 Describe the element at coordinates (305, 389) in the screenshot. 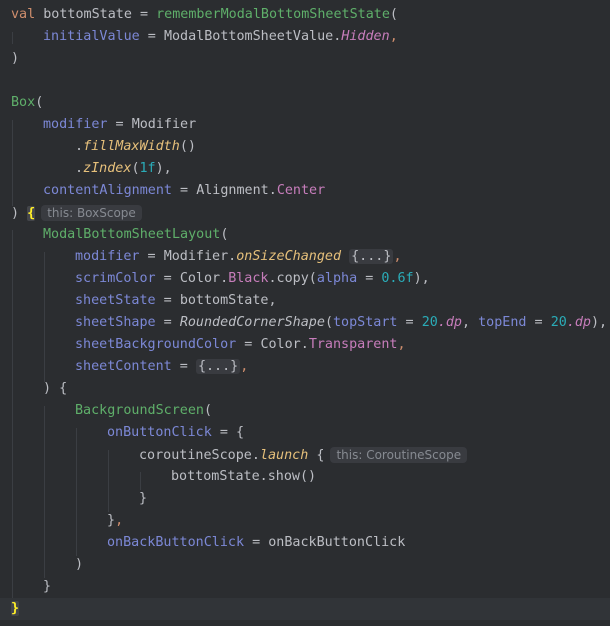

I see `code-line-18: ) {` at that location.